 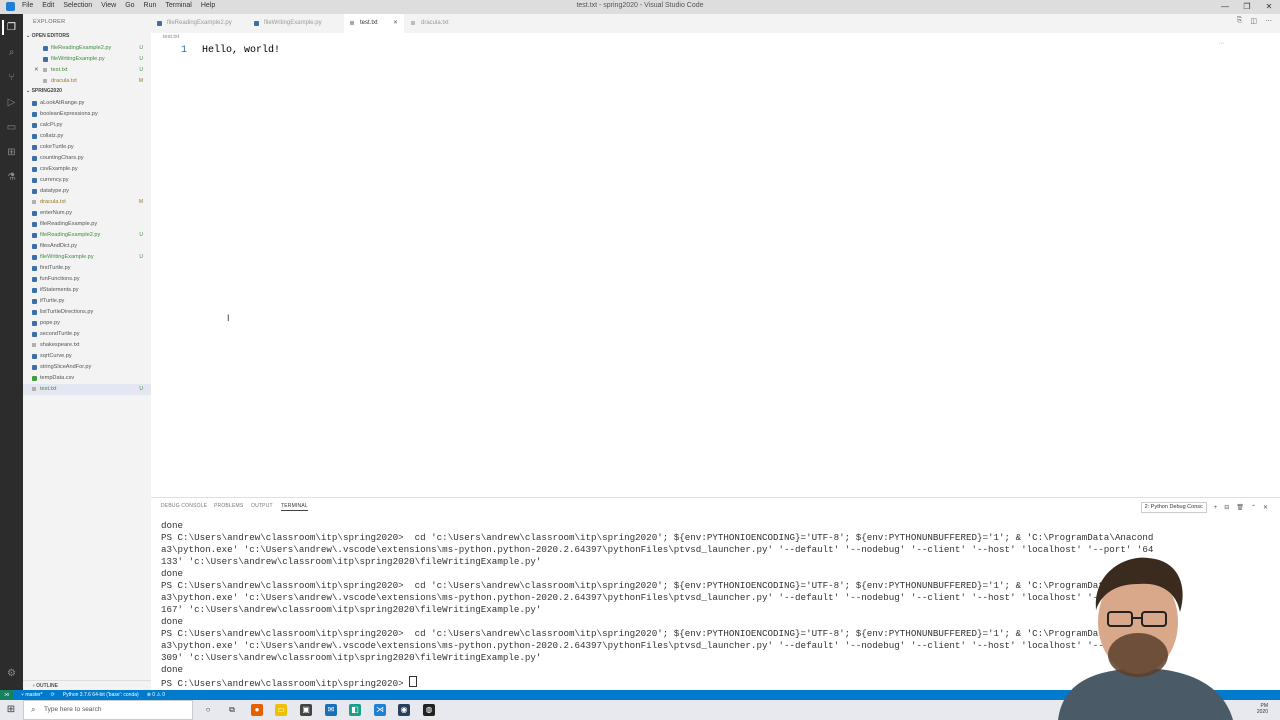 What do you see at coordinates (87, 378) in the screenshot?
I see `file-item: tempData.csv` at bounding box center [87, 378].